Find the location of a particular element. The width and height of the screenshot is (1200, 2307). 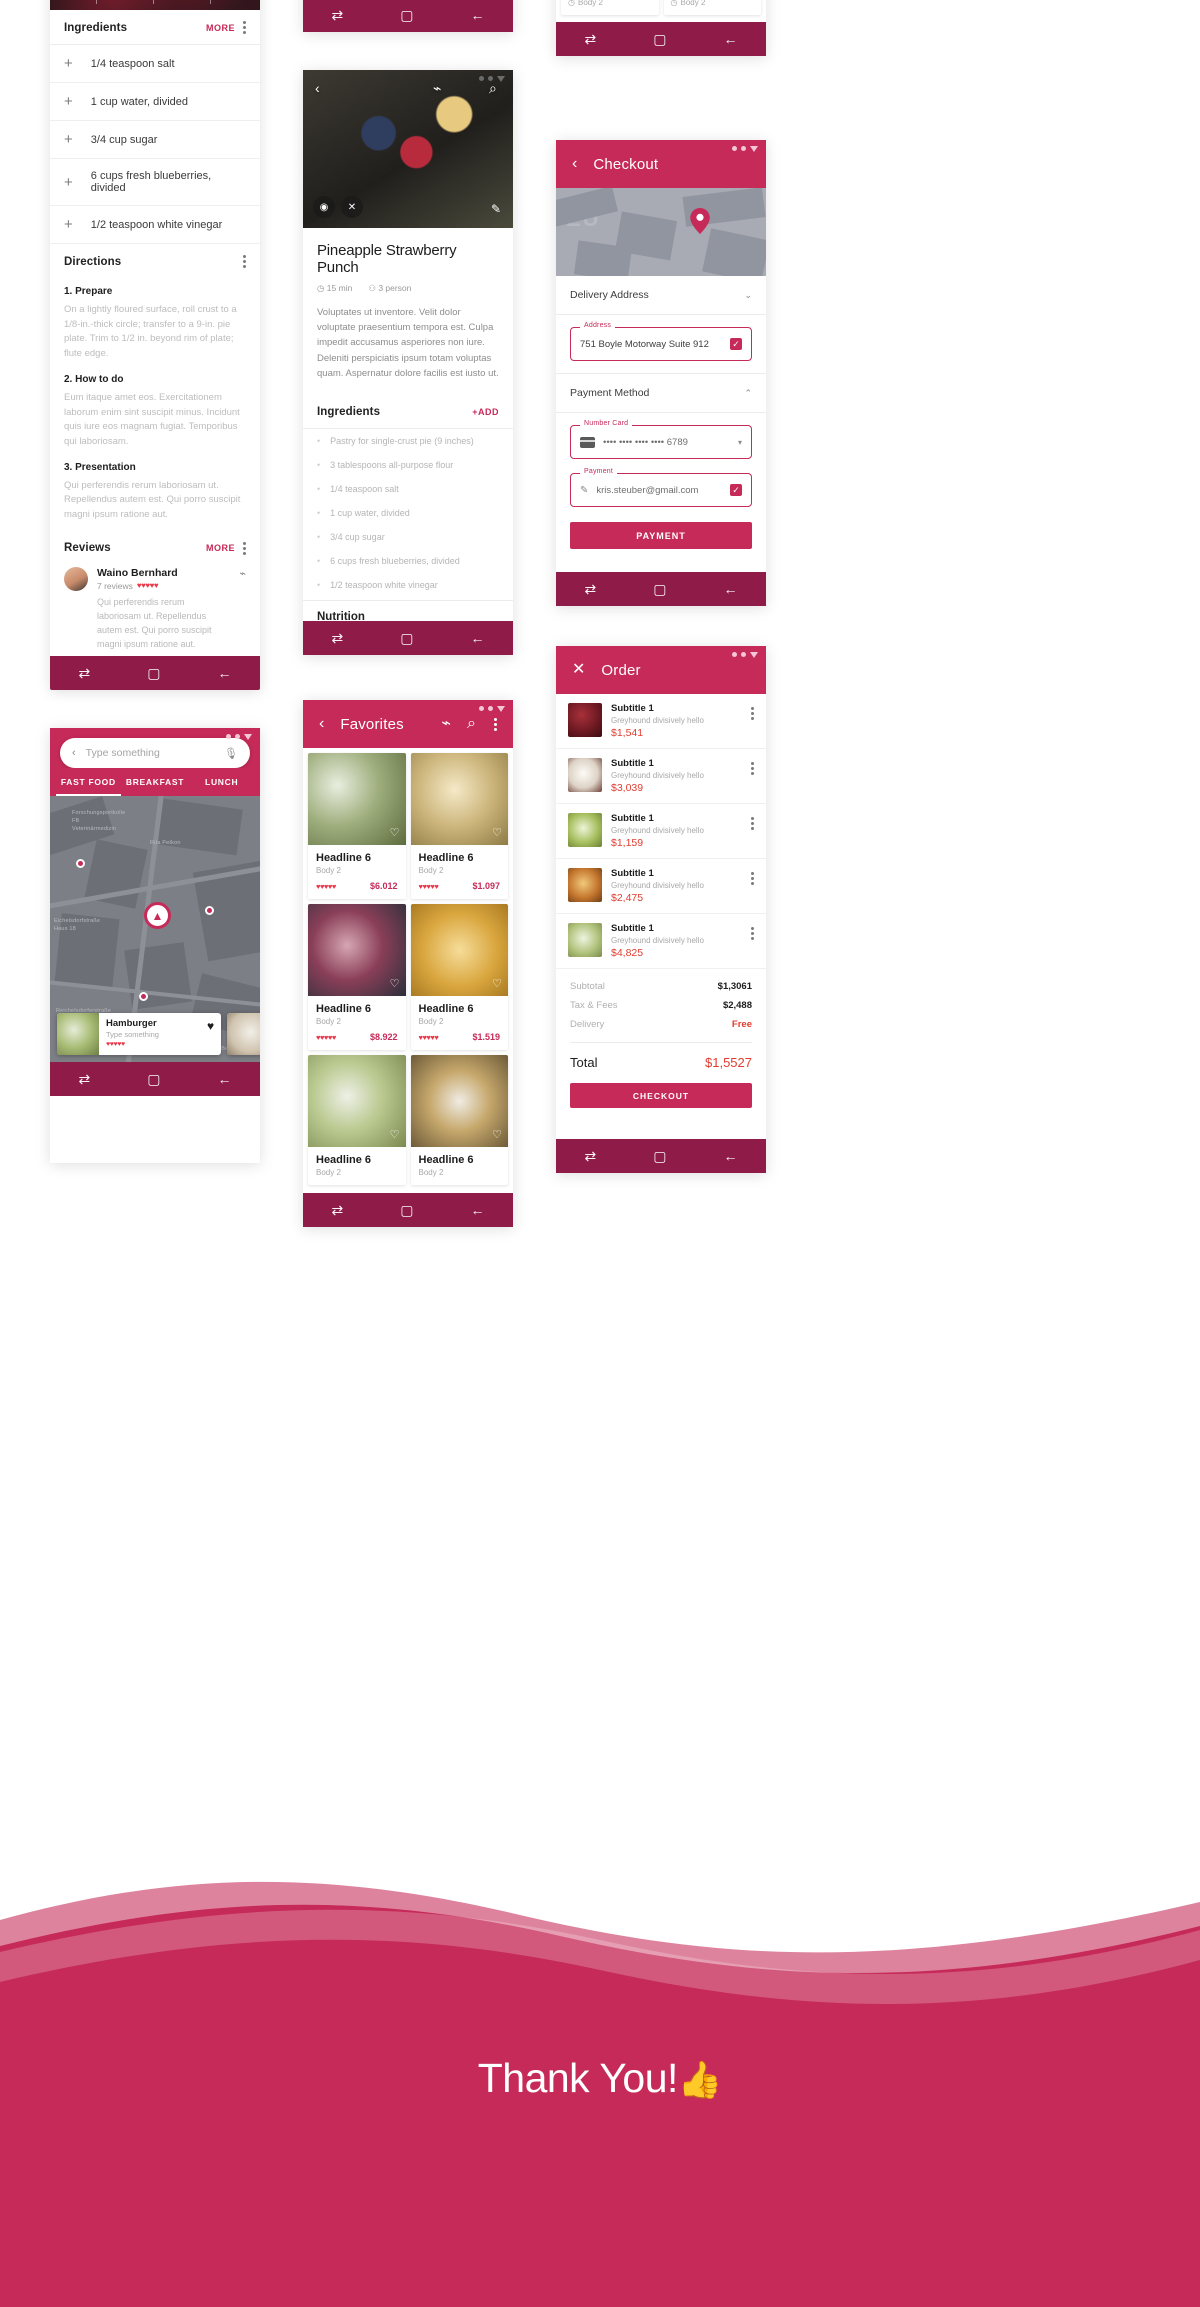

ingredient-row: + 3/4 cup sugar is located at coordinates (155, 140).